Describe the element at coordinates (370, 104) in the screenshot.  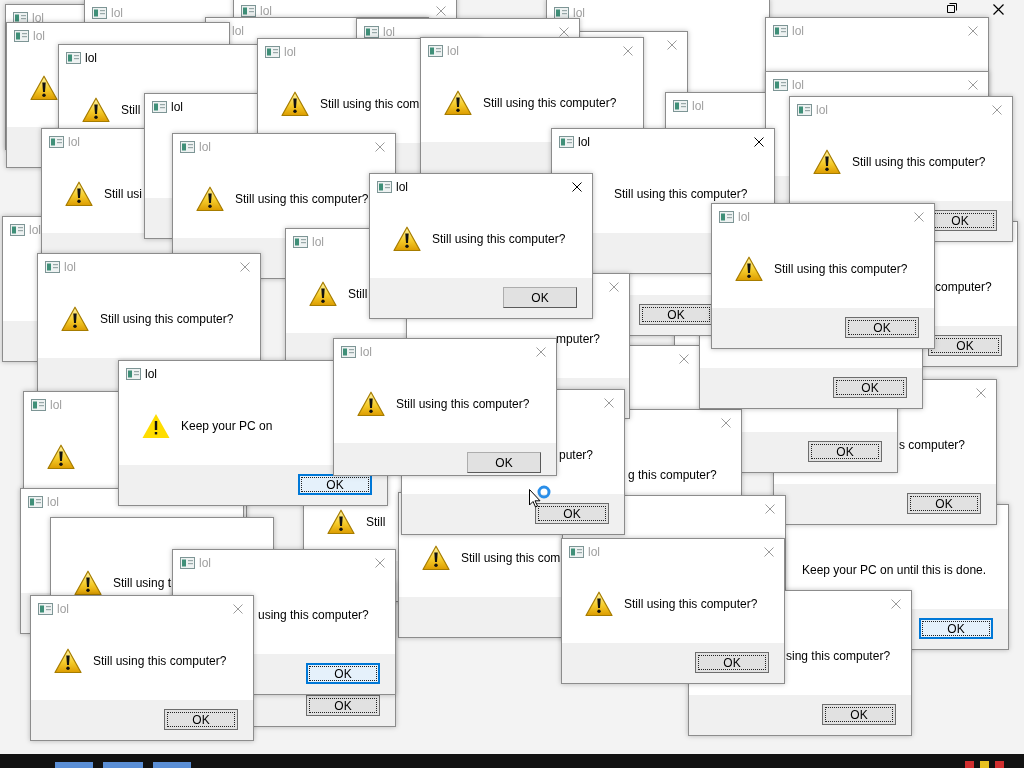
I see `dialog-message: Still using this com` at that location.